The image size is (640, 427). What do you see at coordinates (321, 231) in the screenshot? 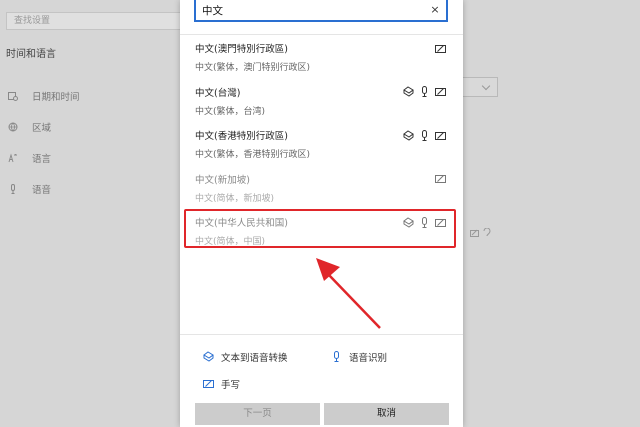
I see `language-item-zh-cn: 中文(中华人民共和国) 中文(简体，中国)` at bounding box center [321, 231].